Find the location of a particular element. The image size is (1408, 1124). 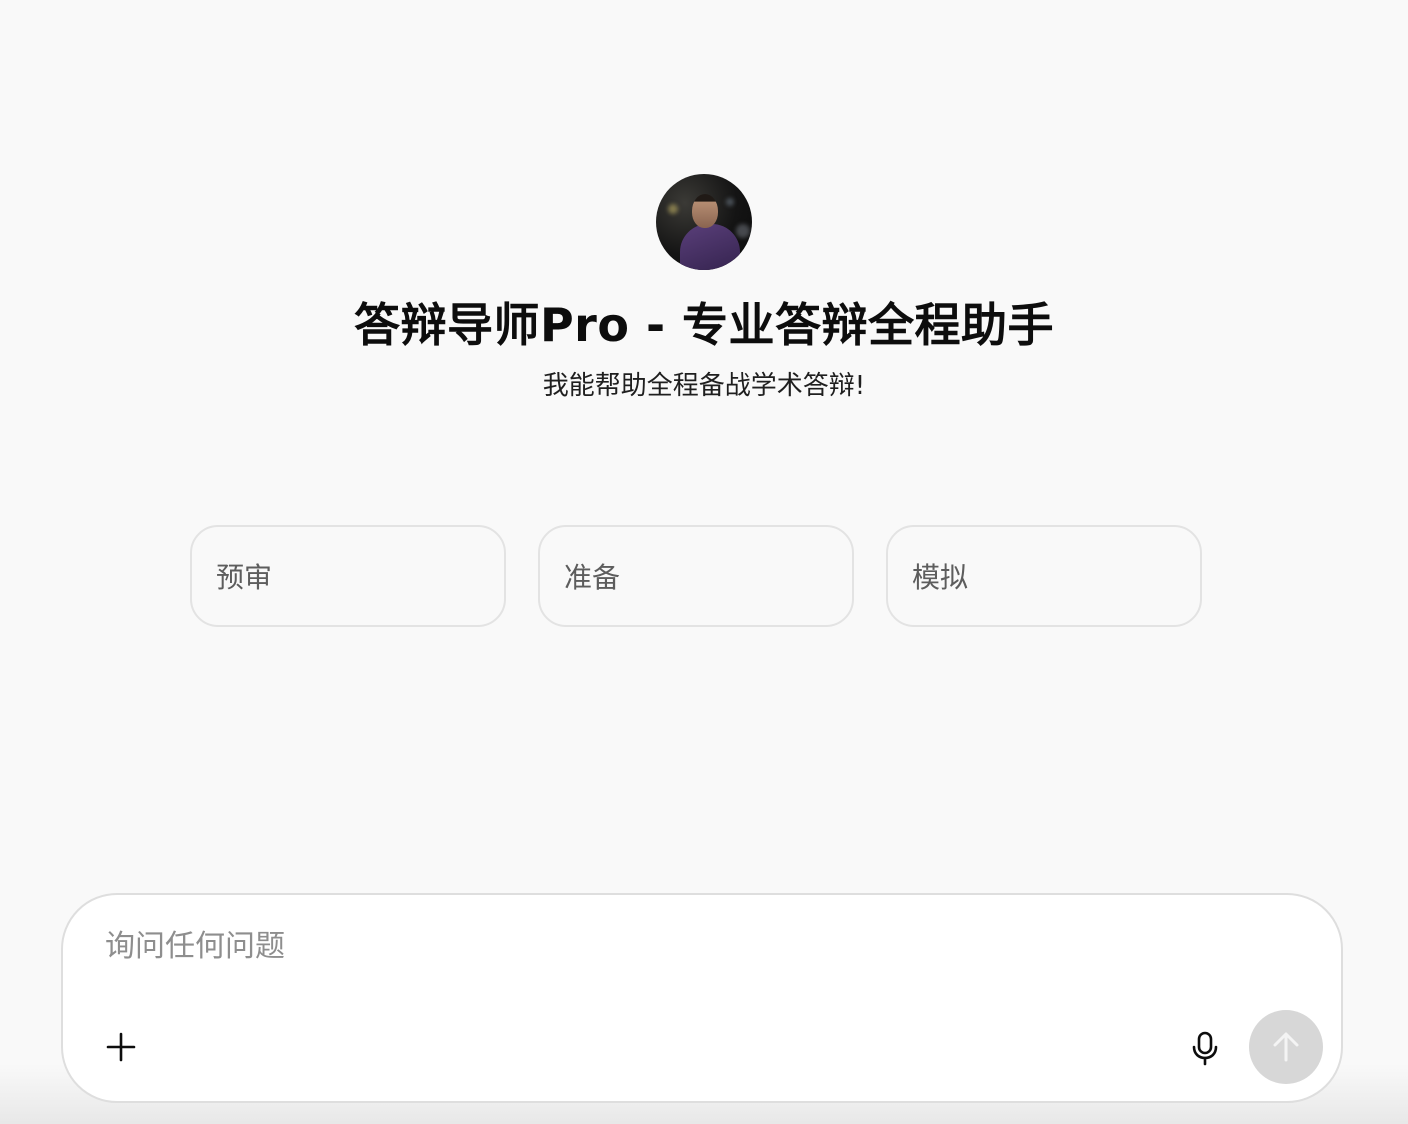

attach-button is located at coordinates (121, 1047).